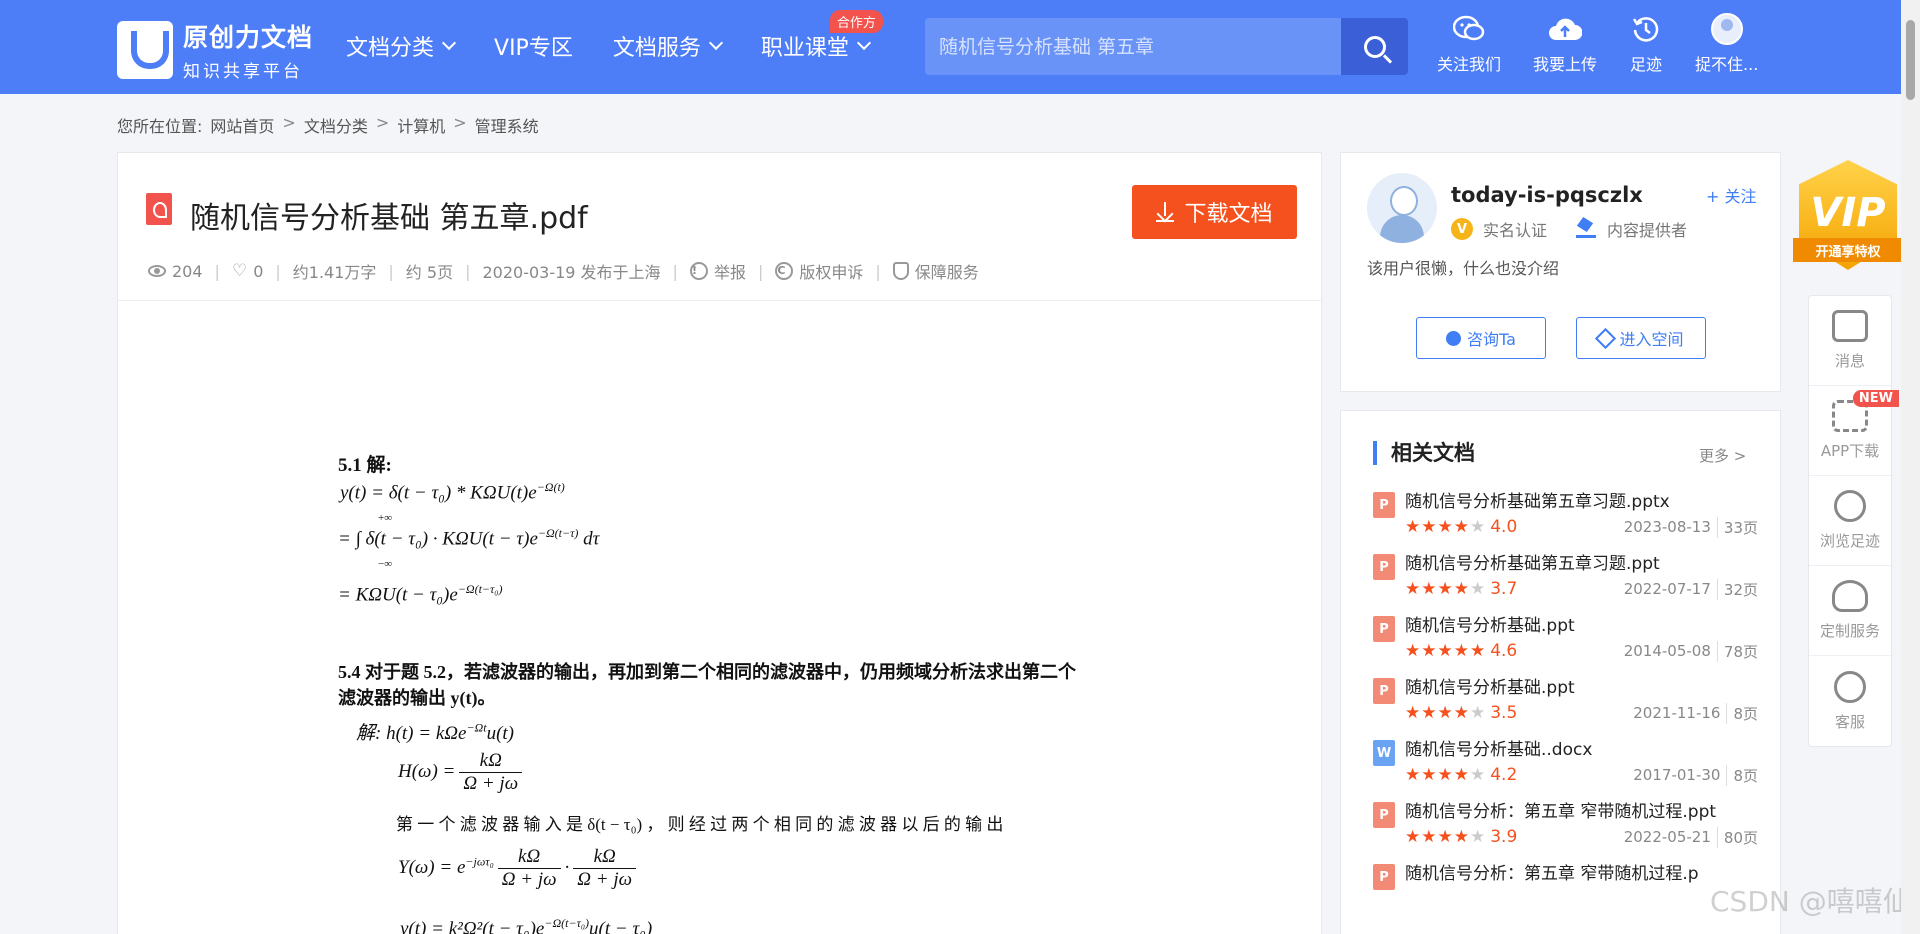  I want to click on side-history-button: 浏览足迹, so click(1850, 521).